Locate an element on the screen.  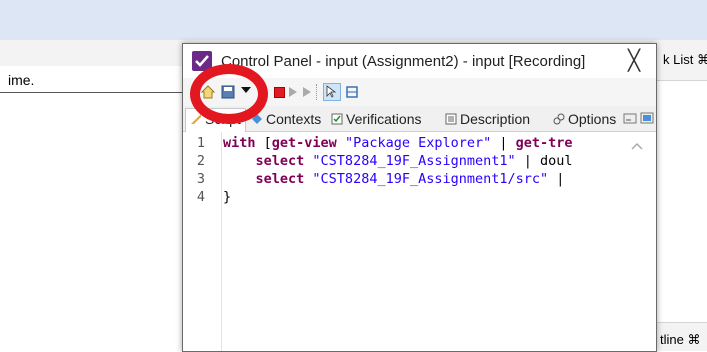
tab-label: Verifications is located at coordinates (384, 119).